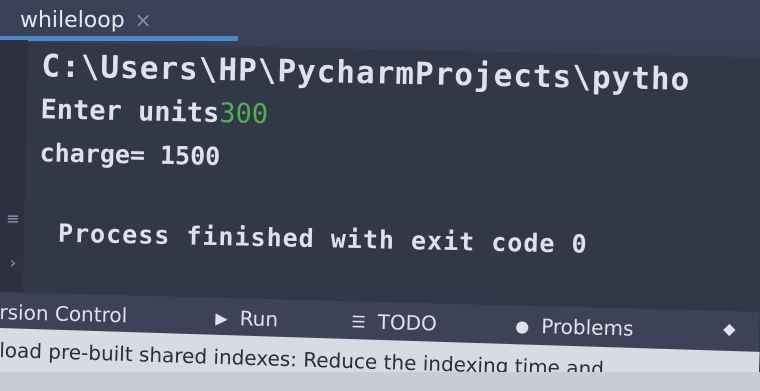 This screenshot has width=760, height=391. What do you see at coordinates (72, 20) in the screenshot?
I see `tab-title: whileloop` at bounding box center [72, 20].